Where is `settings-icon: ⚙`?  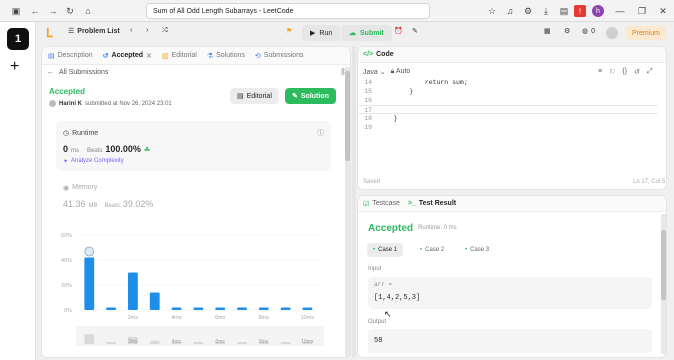 settings-icon: ⚙ is located at coordinates (567, 31).